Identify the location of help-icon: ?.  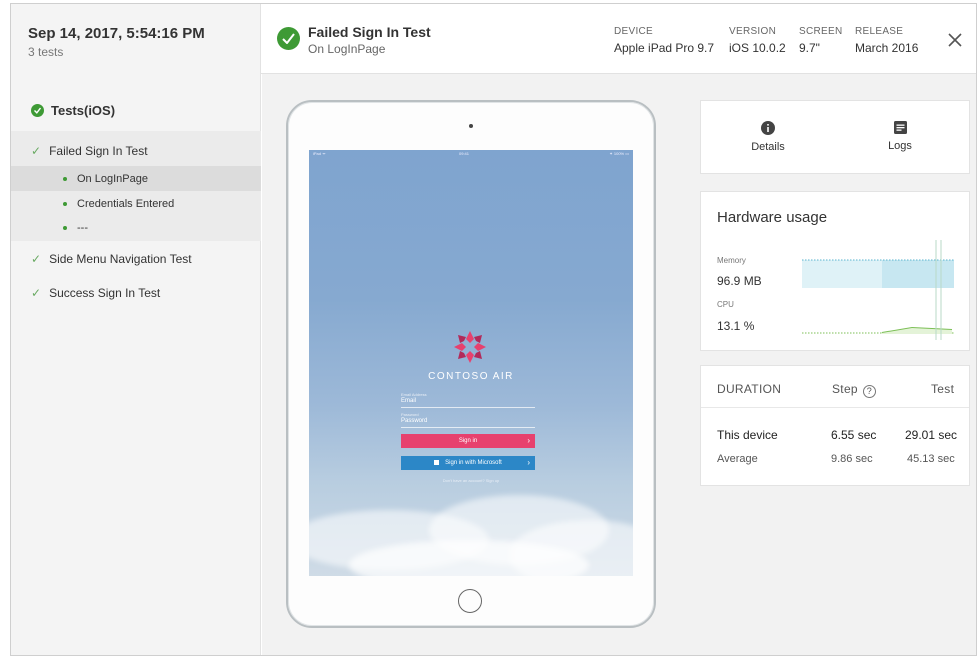
(869, 391).